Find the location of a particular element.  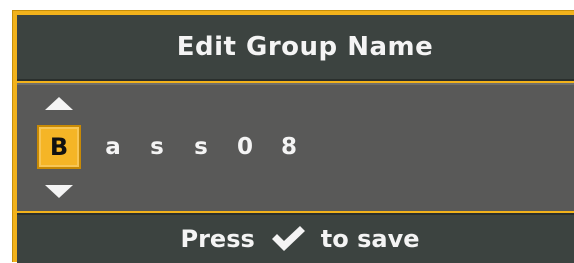

save-hint: Press to save is located at coordinates (296, 239).